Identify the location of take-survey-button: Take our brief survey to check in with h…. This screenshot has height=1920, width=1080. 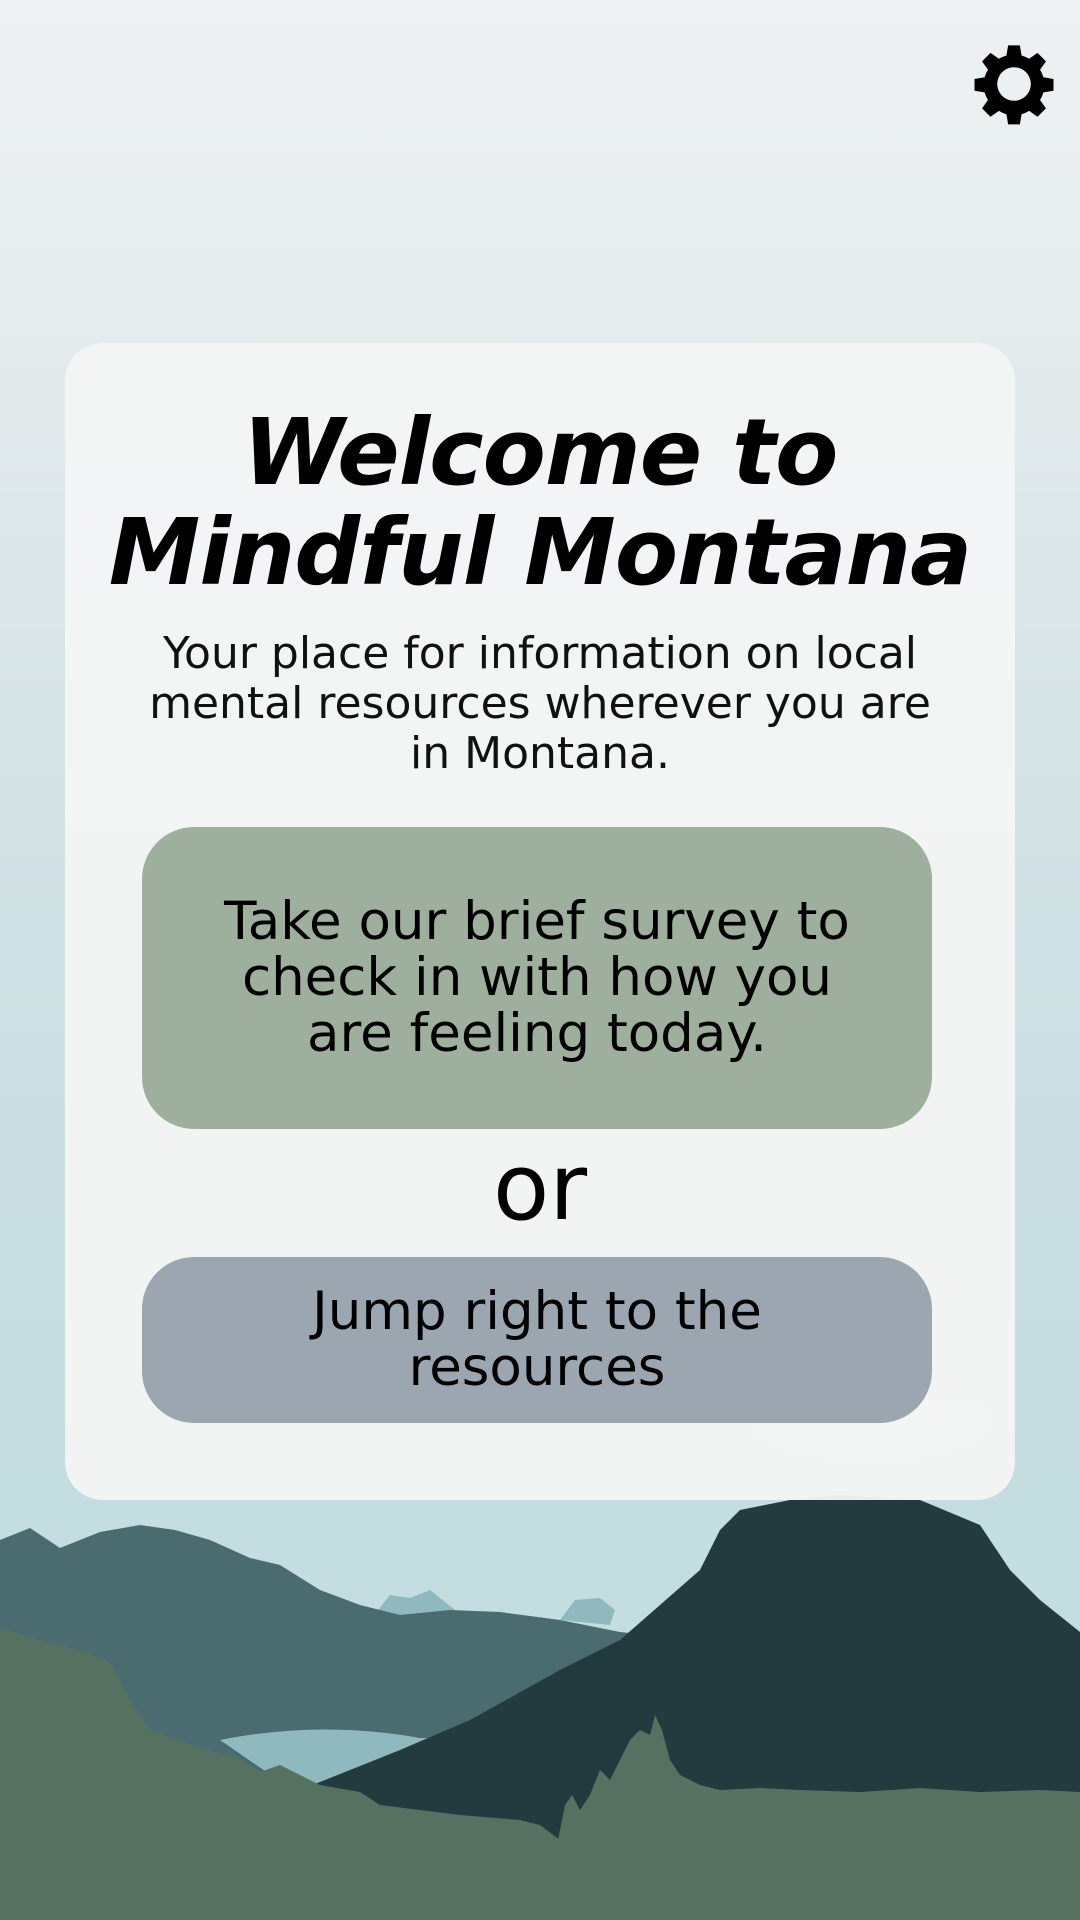
(537, 978).